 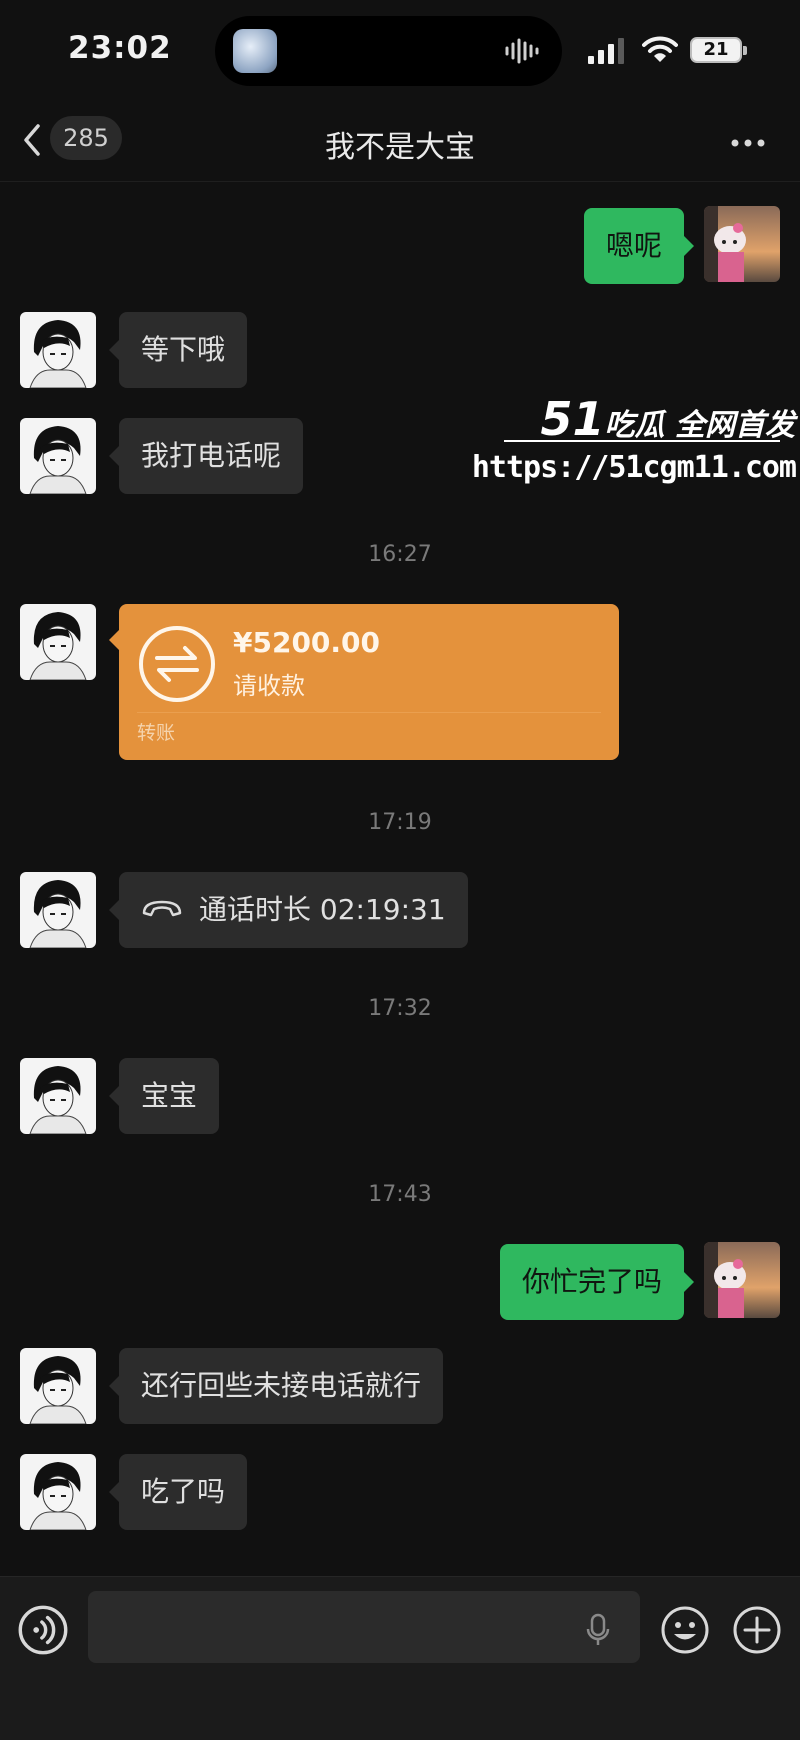 What do you see at coordinates (369, 712) in the screenshot?
I see `transfer-divider` at bounding box center [369, 712].